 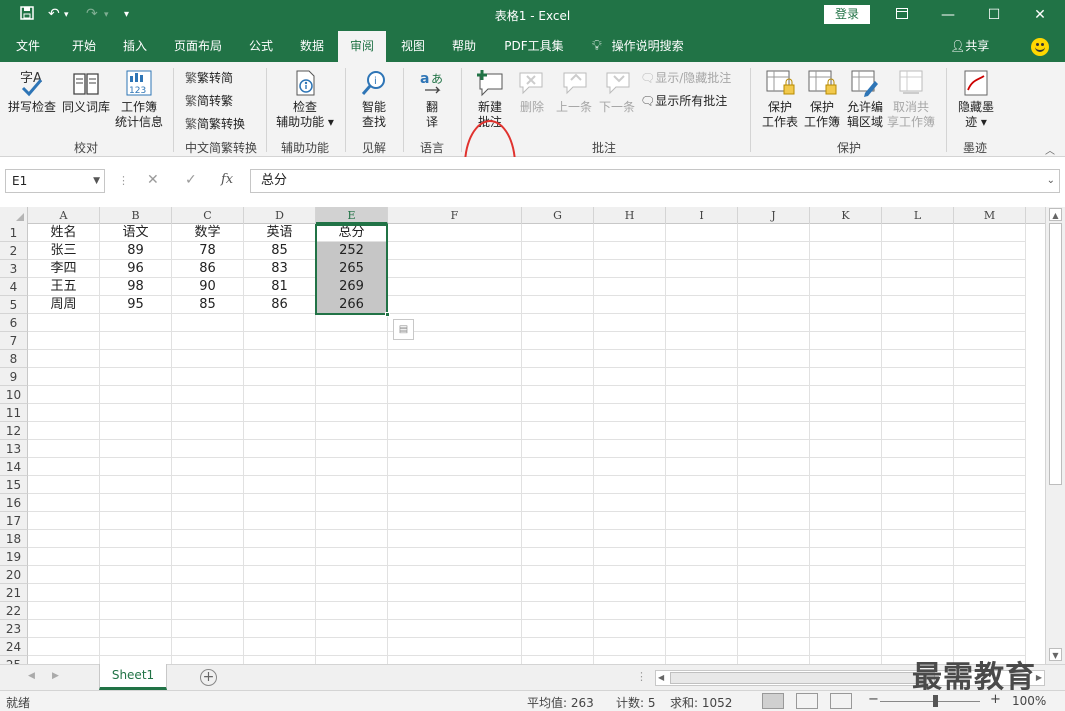 What do you see at coordinates (532, 91) in the screenshot?
I see `delete-comment-button: 删除` at bounding box center [532, 91].